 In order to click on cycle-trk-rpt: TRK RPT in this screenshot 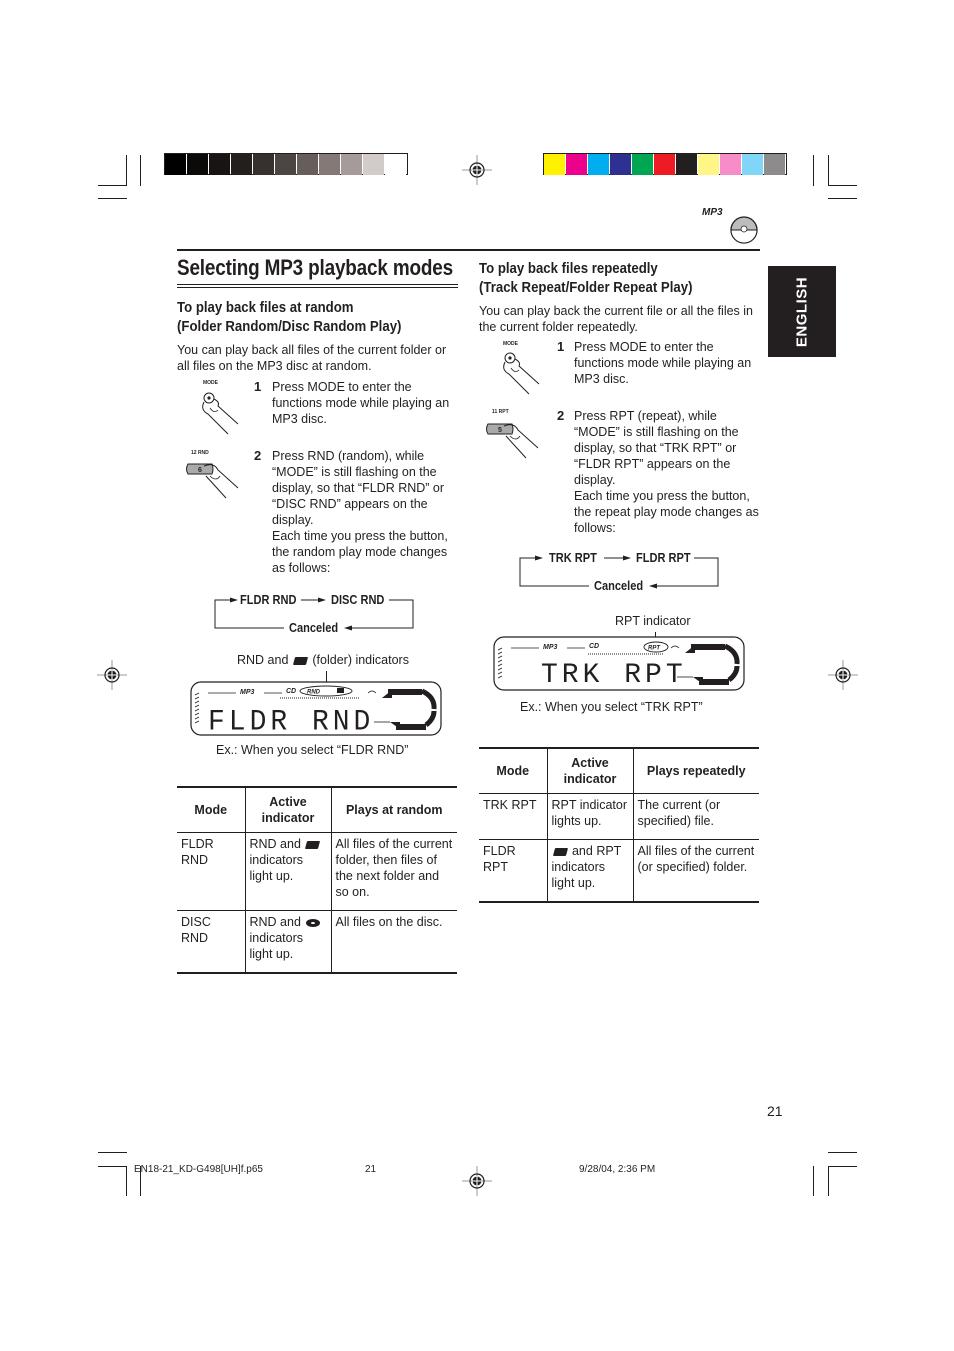, I will do `click(573, 557)`.